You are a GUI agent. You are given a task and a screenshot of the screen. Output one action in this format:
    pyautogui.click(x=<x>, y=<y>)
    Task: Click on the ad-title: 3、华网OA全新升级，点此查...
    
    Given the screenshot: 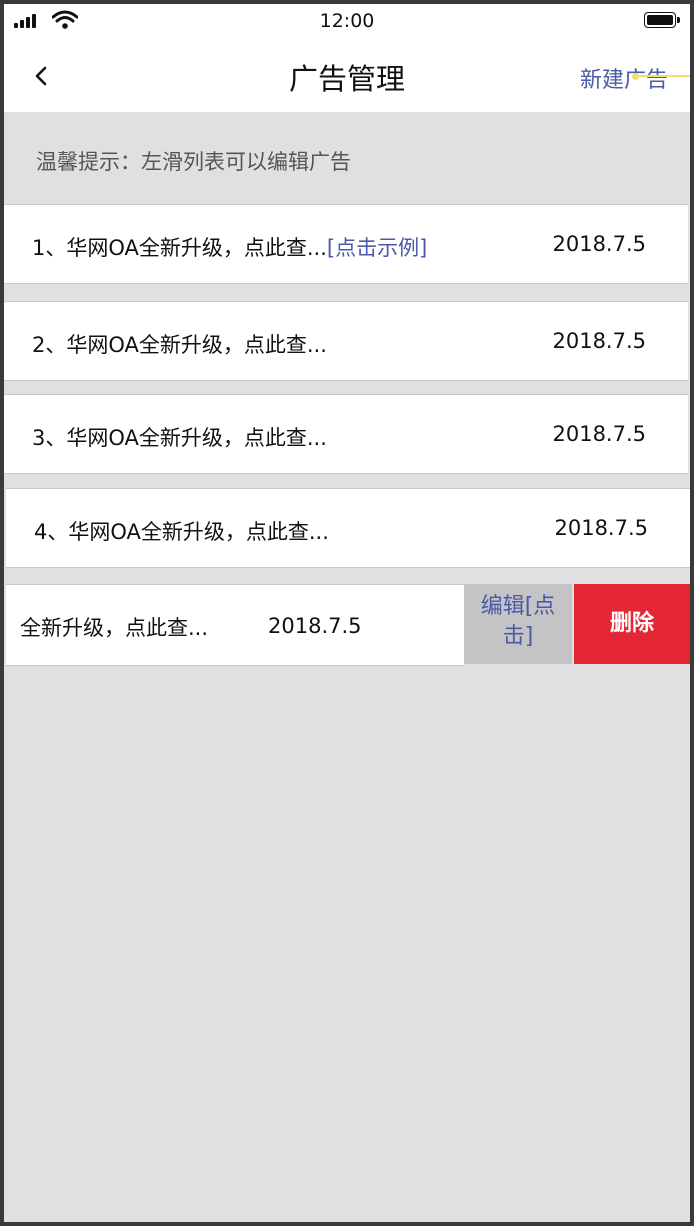 What is the action you would take?
    pyautogui.click(x=179, y=438)
    